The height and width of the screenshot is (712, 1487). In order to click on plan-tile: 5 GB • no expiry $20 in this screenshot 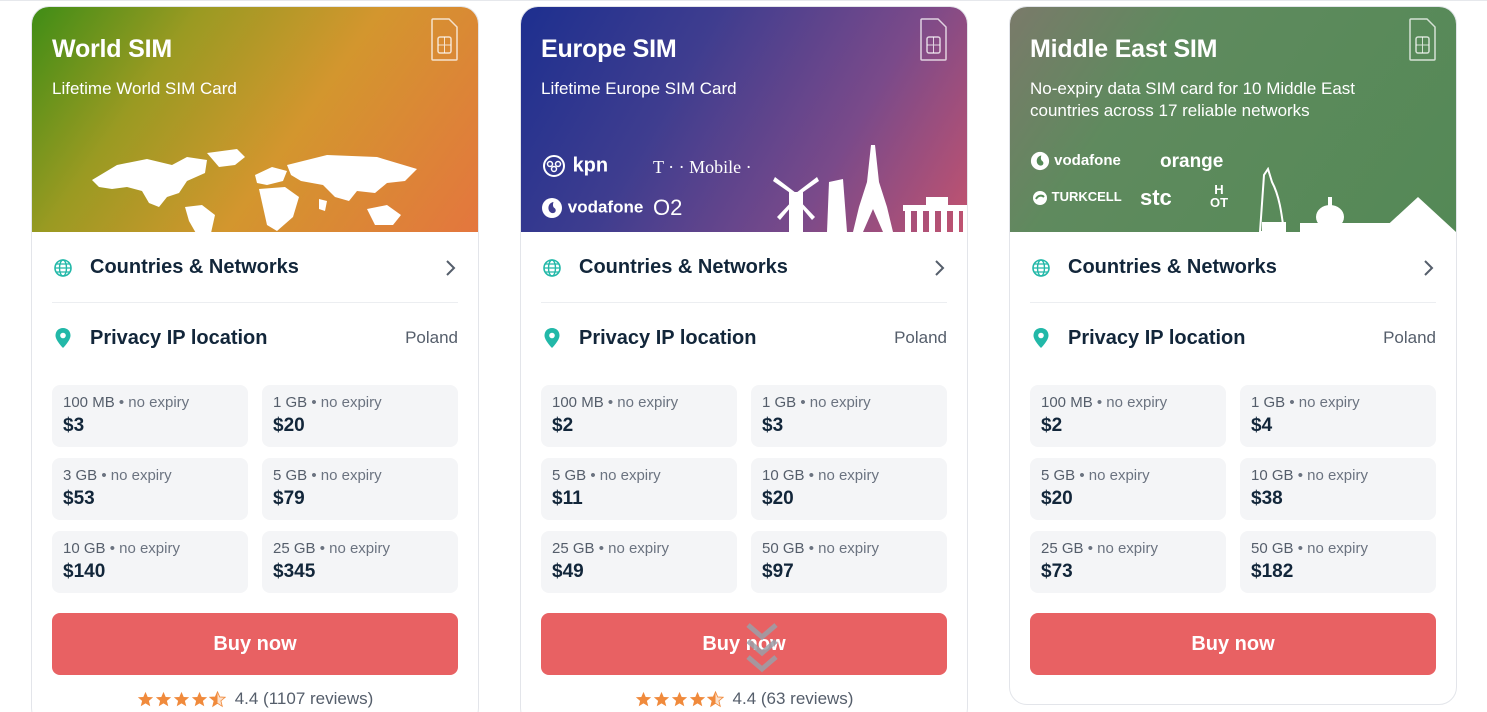, I will do `click(1128, 489)`.